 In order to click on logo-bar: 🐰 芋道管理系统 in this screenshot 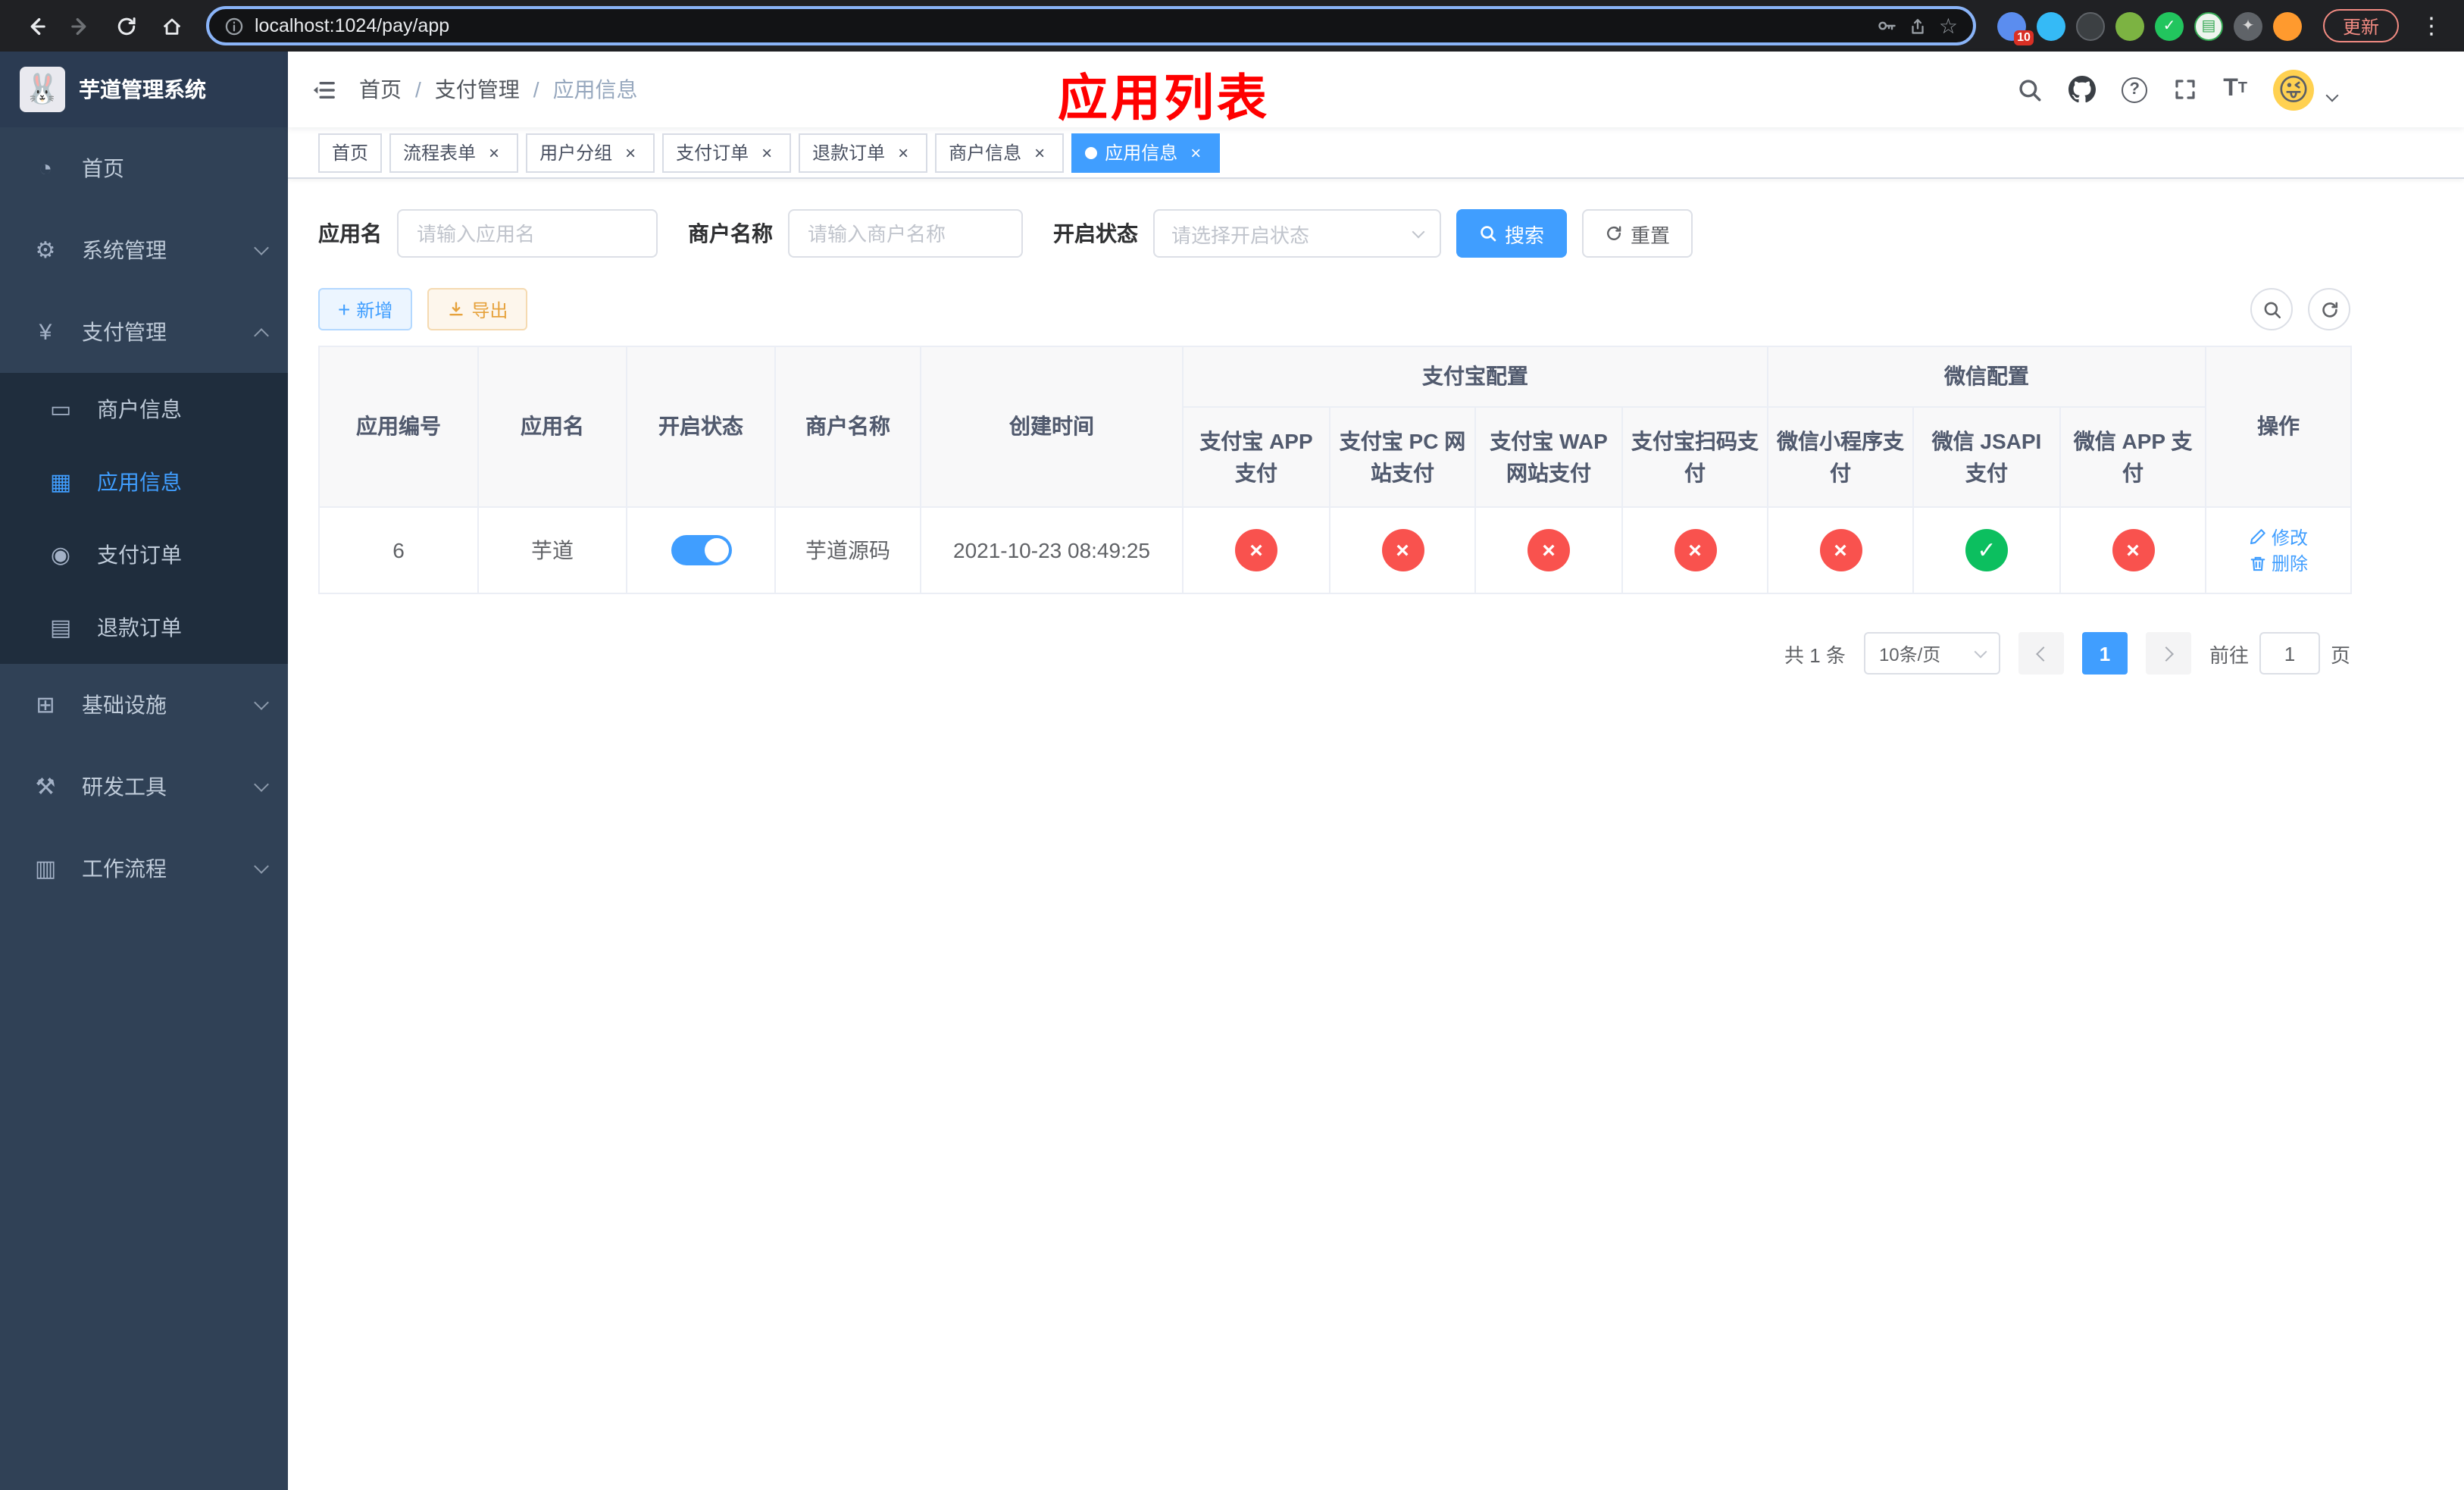, I will do `click(144, 89)`.